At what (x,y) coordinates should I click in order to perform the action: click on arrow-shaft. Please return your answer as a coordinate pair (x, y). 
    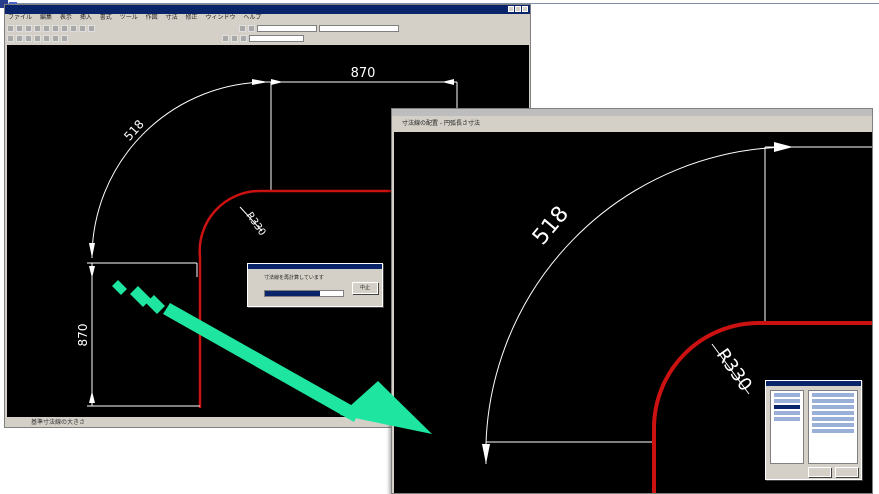
    Looking at the image, I should click on (261, 362).